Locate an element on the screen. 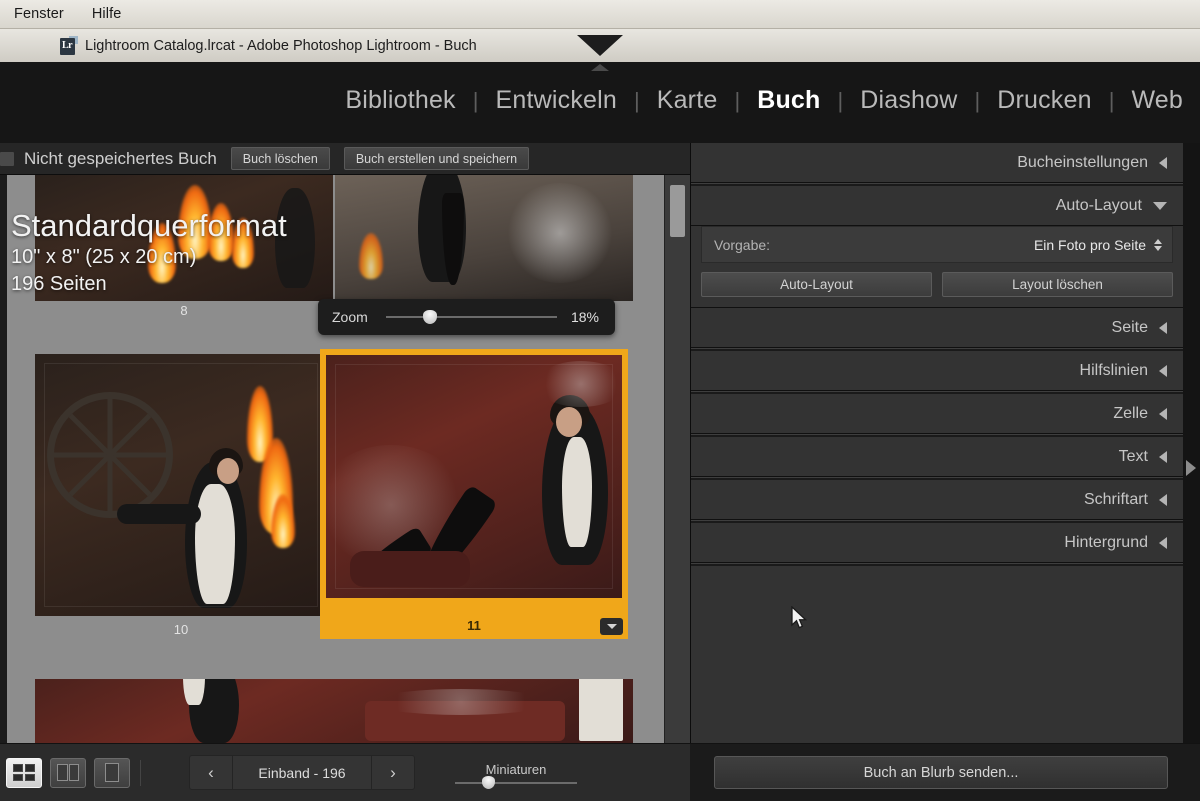  chevron-down-icon is located at coordinates (611, 626).